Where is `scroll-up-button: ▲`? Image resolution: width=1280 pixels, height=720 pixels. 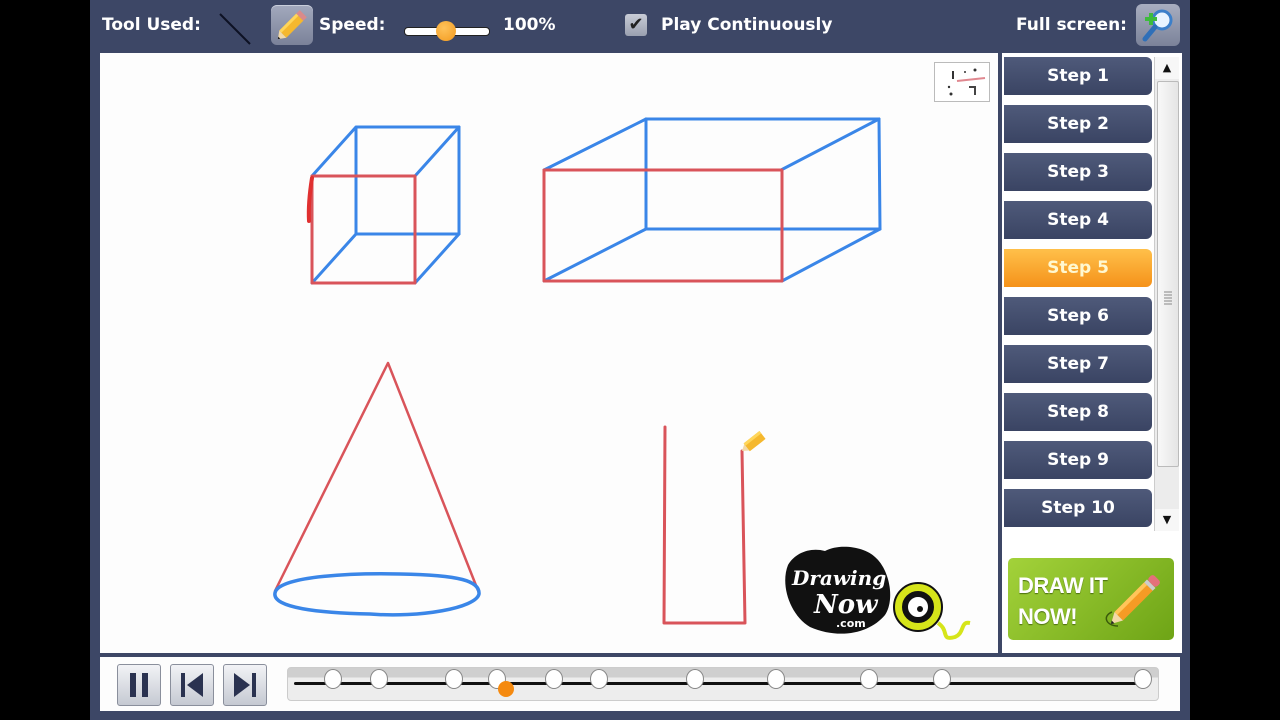 scroll-up-button: ▲ is located at coordinates (1167, 68).